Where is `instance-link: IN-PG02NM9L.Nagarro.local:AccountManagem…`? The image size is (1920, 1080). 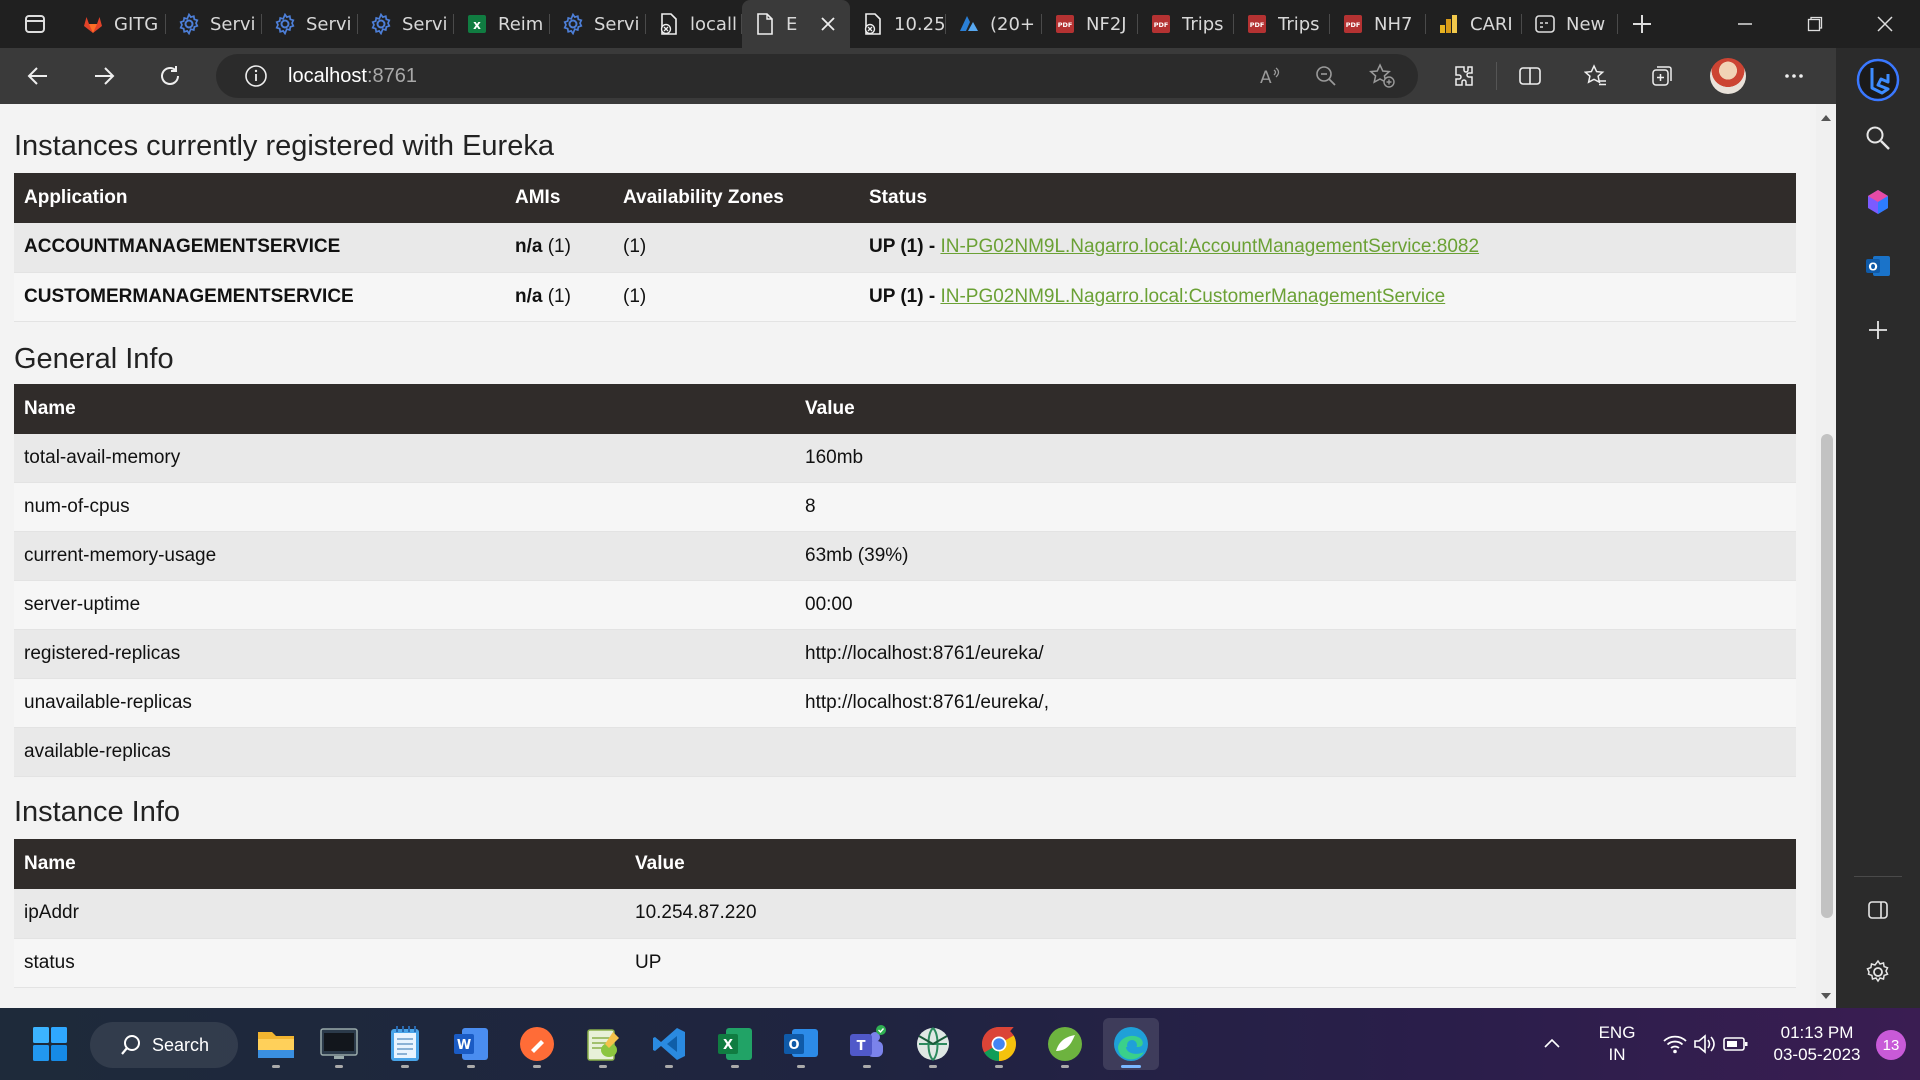 instance-link: IN-PG02NM9L.Nagarro.local:AccountManagem… is located at coordinates (1209, 246).